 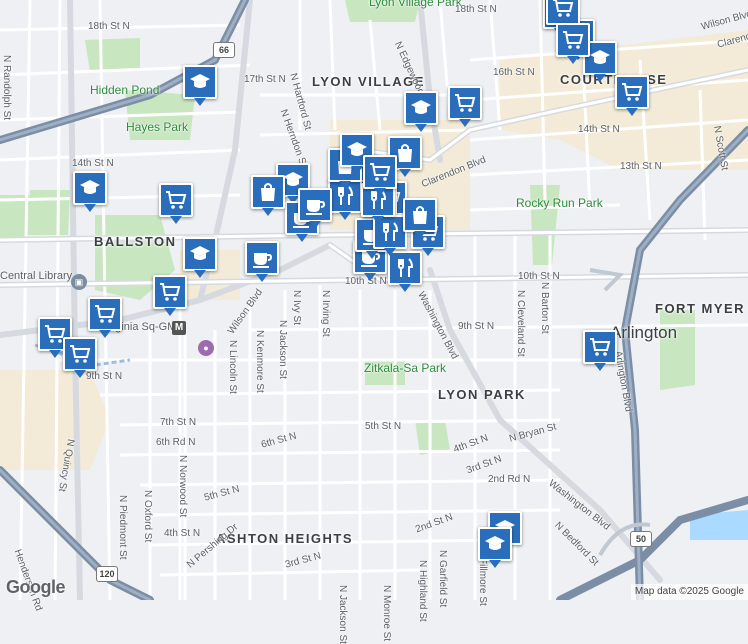 I want to click on street-label: N Cleveland St, so click(x=520, y=323).